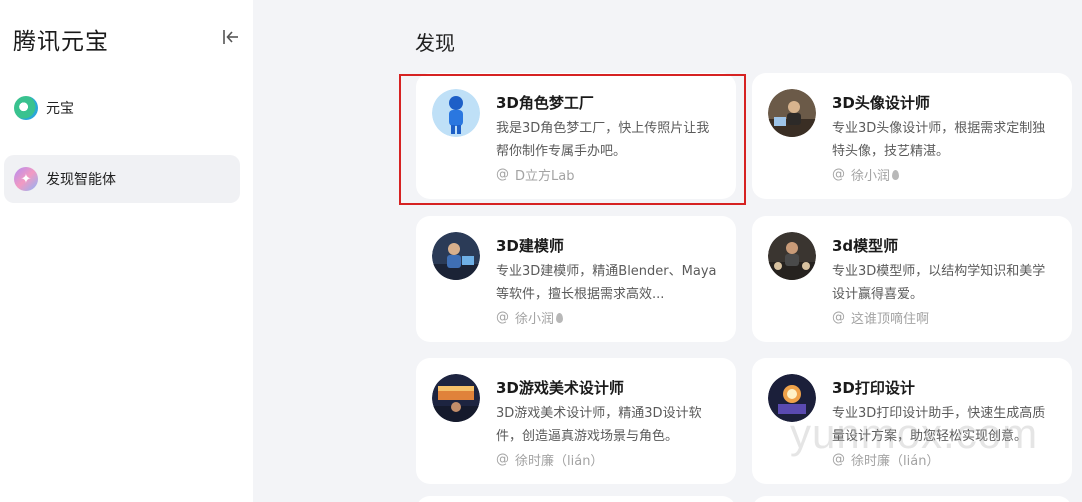  Describe the element at coordinates (939, 425) in the screenshot. I see `card-description: 专业3D打印设计助手，快速生成高质量设计方案，助您轻松实现创意。` at that location.